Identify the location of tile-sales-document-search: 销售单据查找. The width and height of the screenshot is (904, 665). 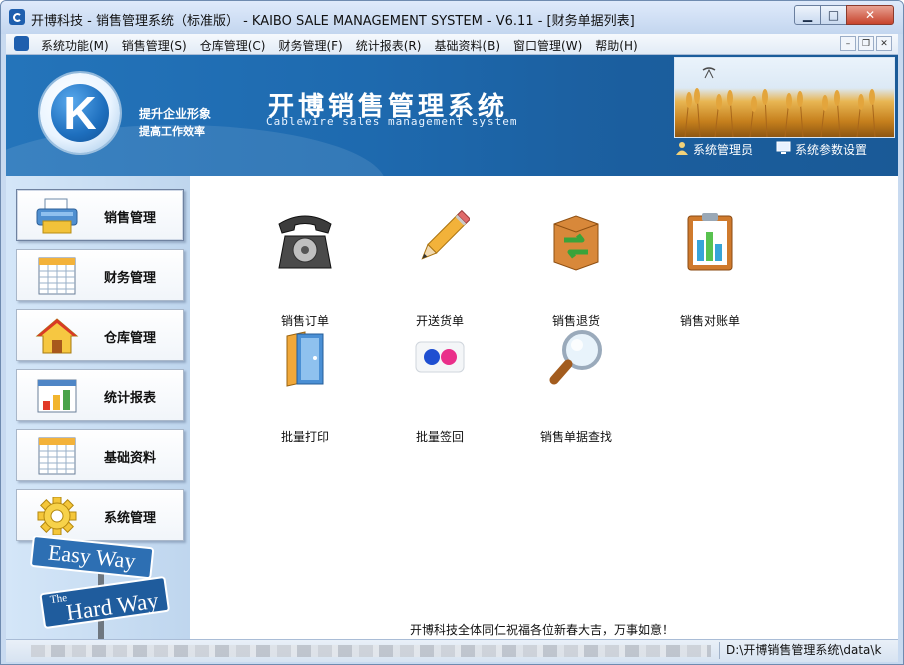
(576, 385).